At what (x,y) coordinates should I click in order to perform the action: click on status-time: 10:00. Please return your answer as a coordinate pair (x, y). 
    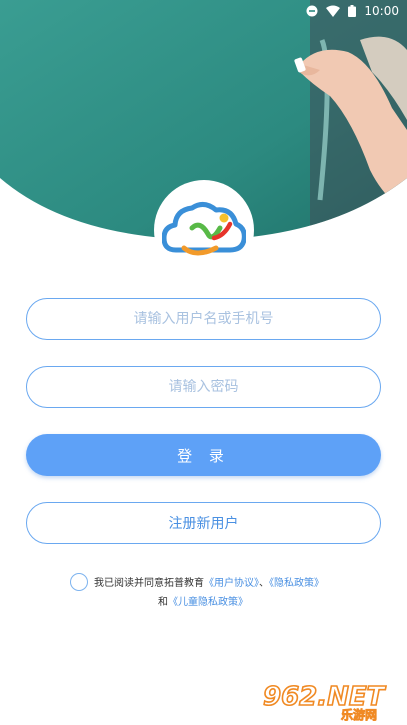
    Looking at the image, I should click on (381, 11).